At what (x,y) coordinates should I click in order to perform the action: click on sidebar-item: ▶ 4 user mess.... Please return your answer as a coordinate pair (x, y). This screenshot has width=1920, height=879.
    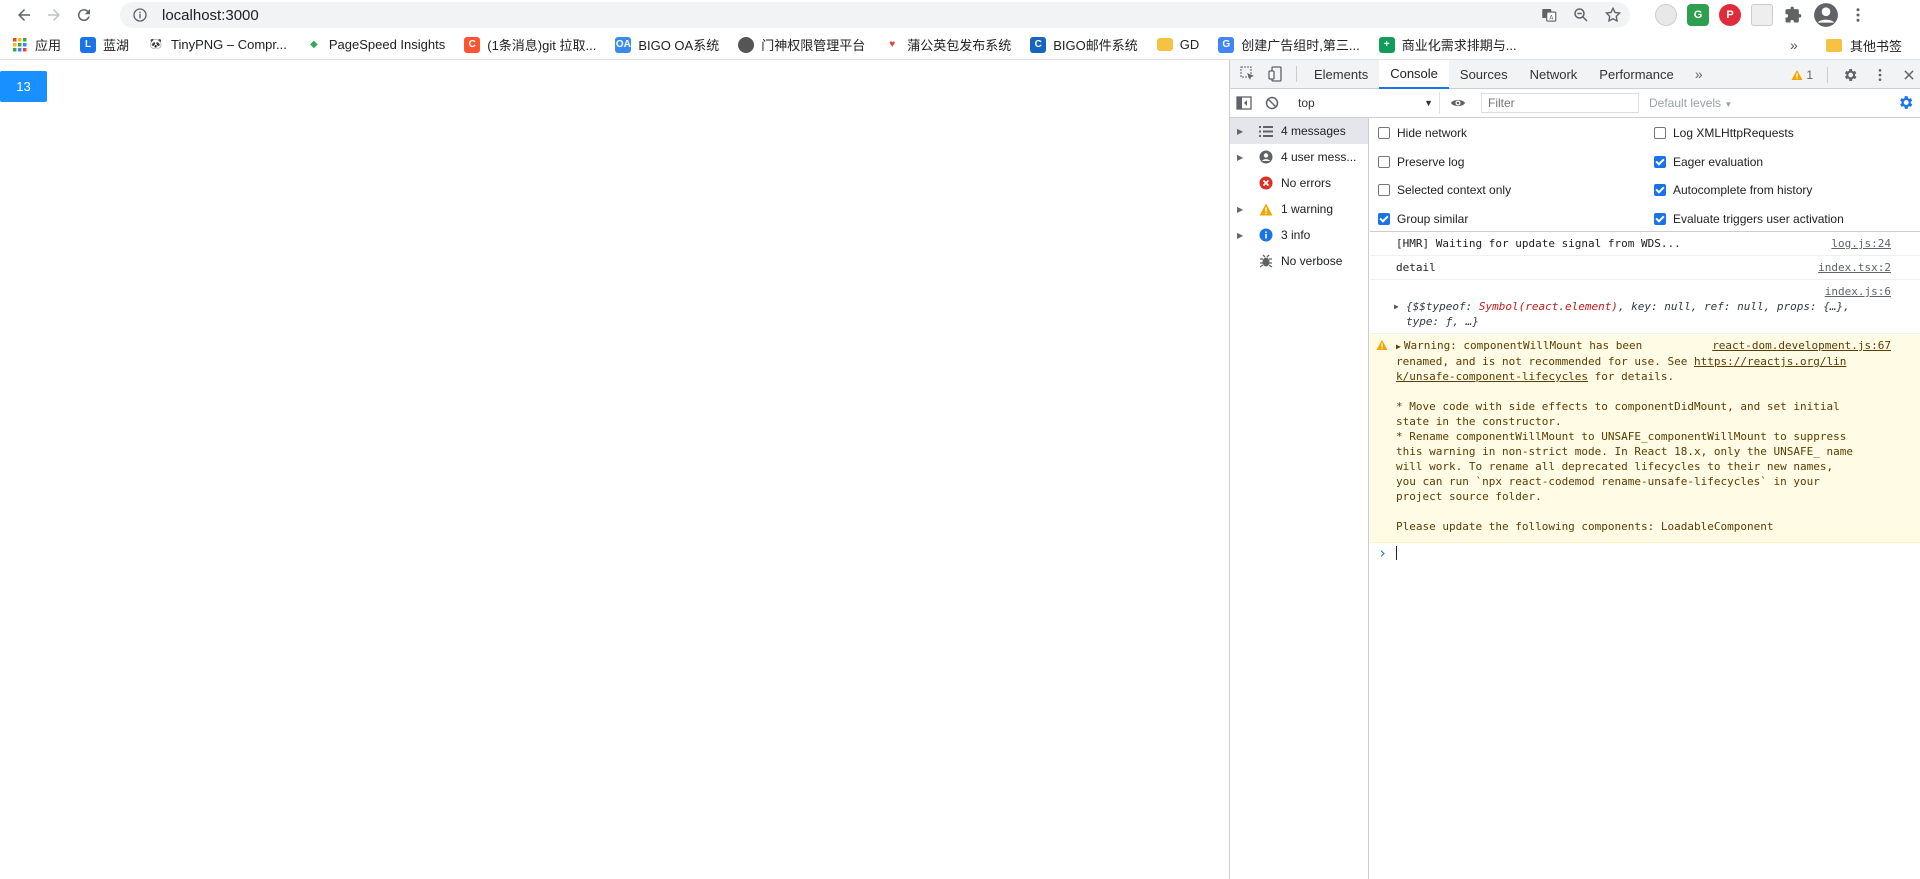
    Looking at the image, I should click on (1299, 157).